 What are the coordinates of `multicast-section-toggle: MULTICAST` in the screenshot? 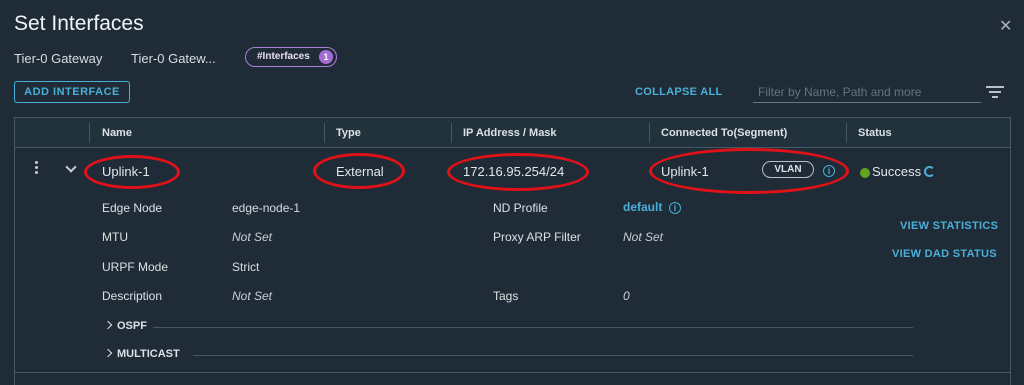 It's located at (141, 354).